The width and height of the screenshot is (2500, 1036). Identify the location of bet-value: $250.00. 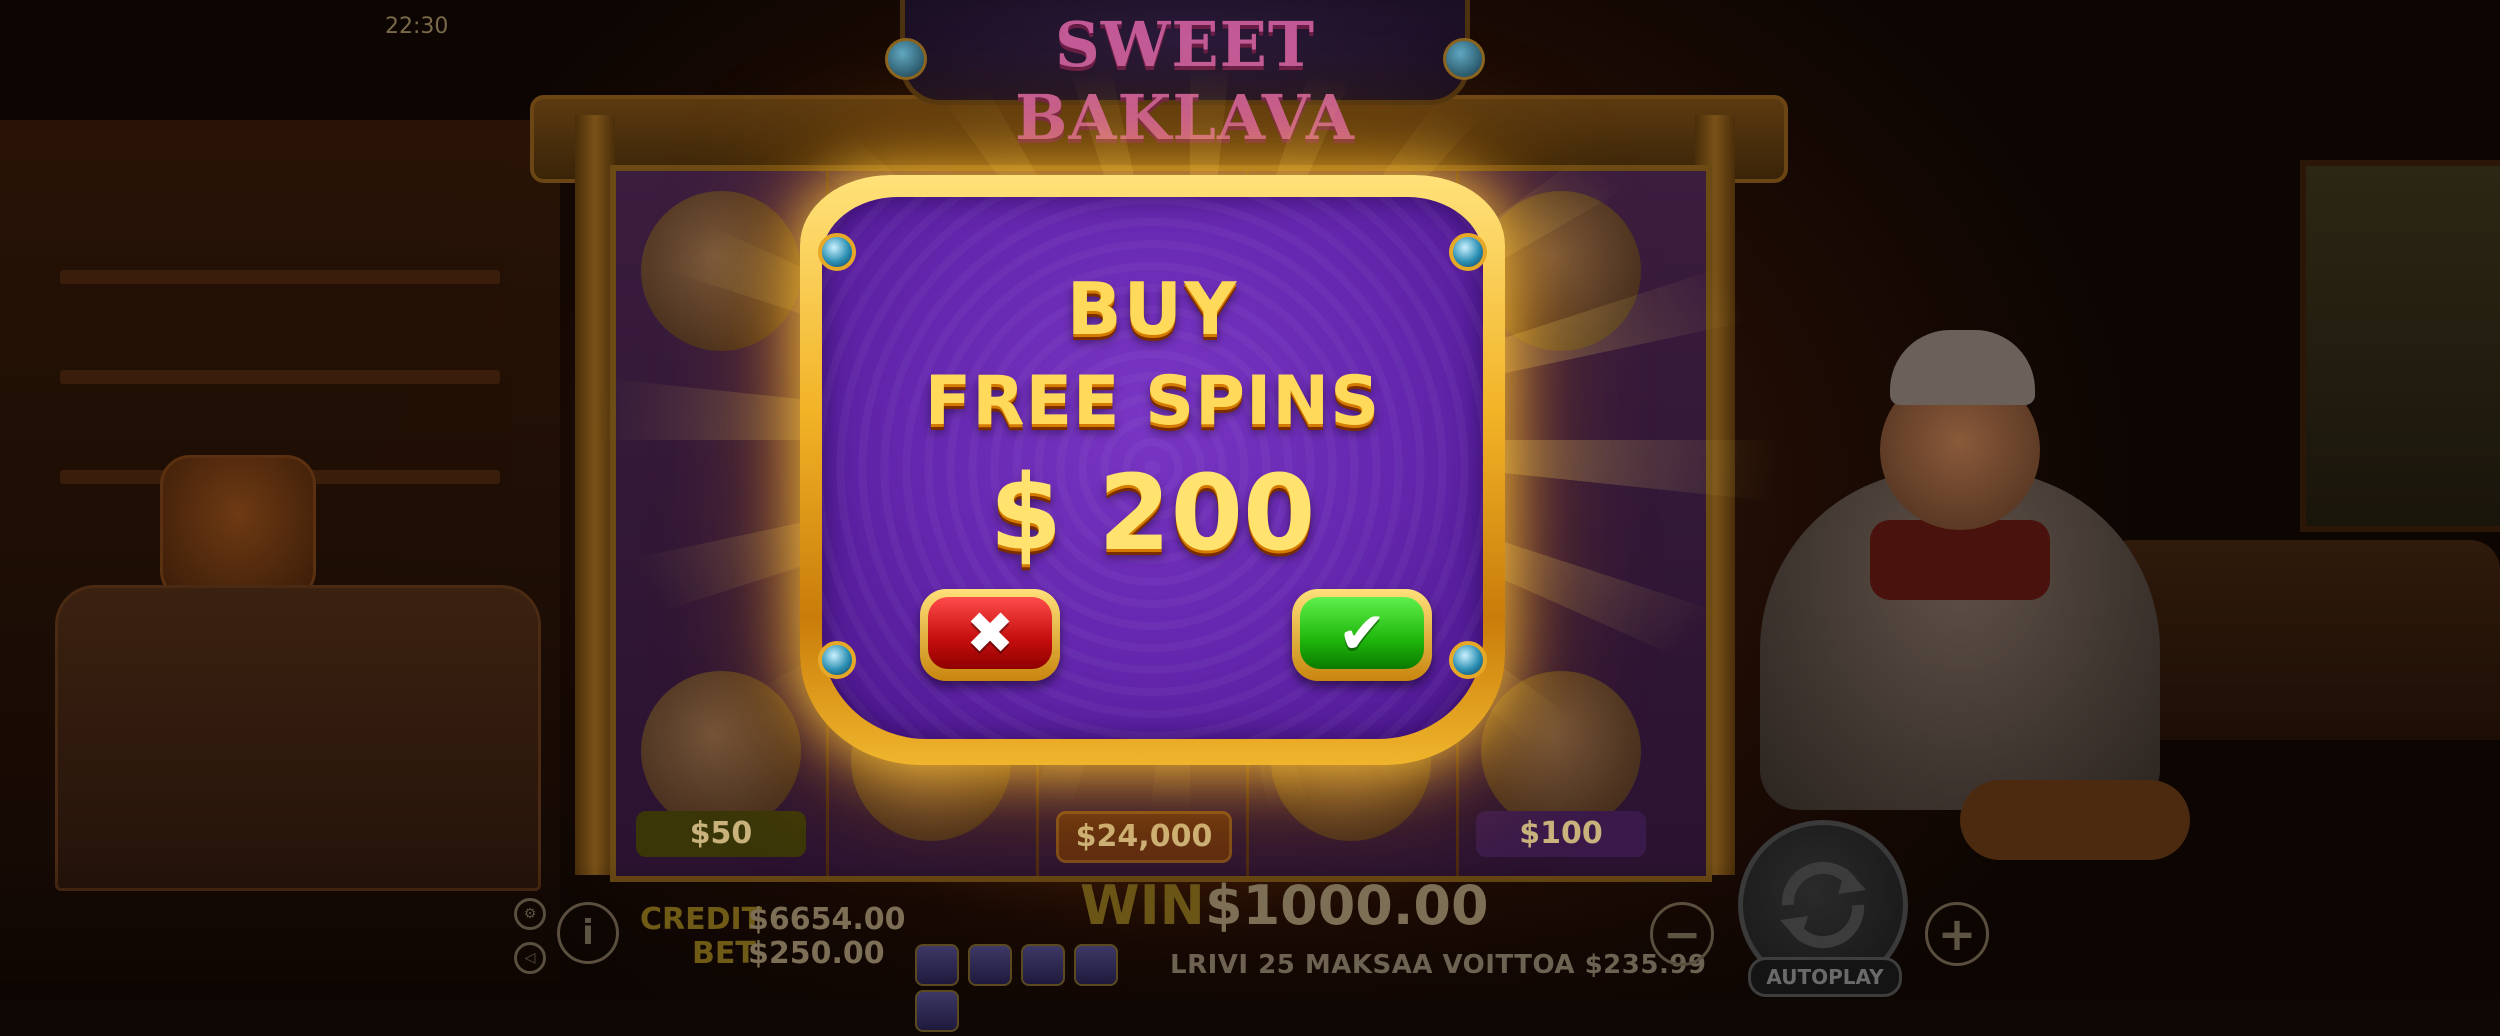
(816, 953).